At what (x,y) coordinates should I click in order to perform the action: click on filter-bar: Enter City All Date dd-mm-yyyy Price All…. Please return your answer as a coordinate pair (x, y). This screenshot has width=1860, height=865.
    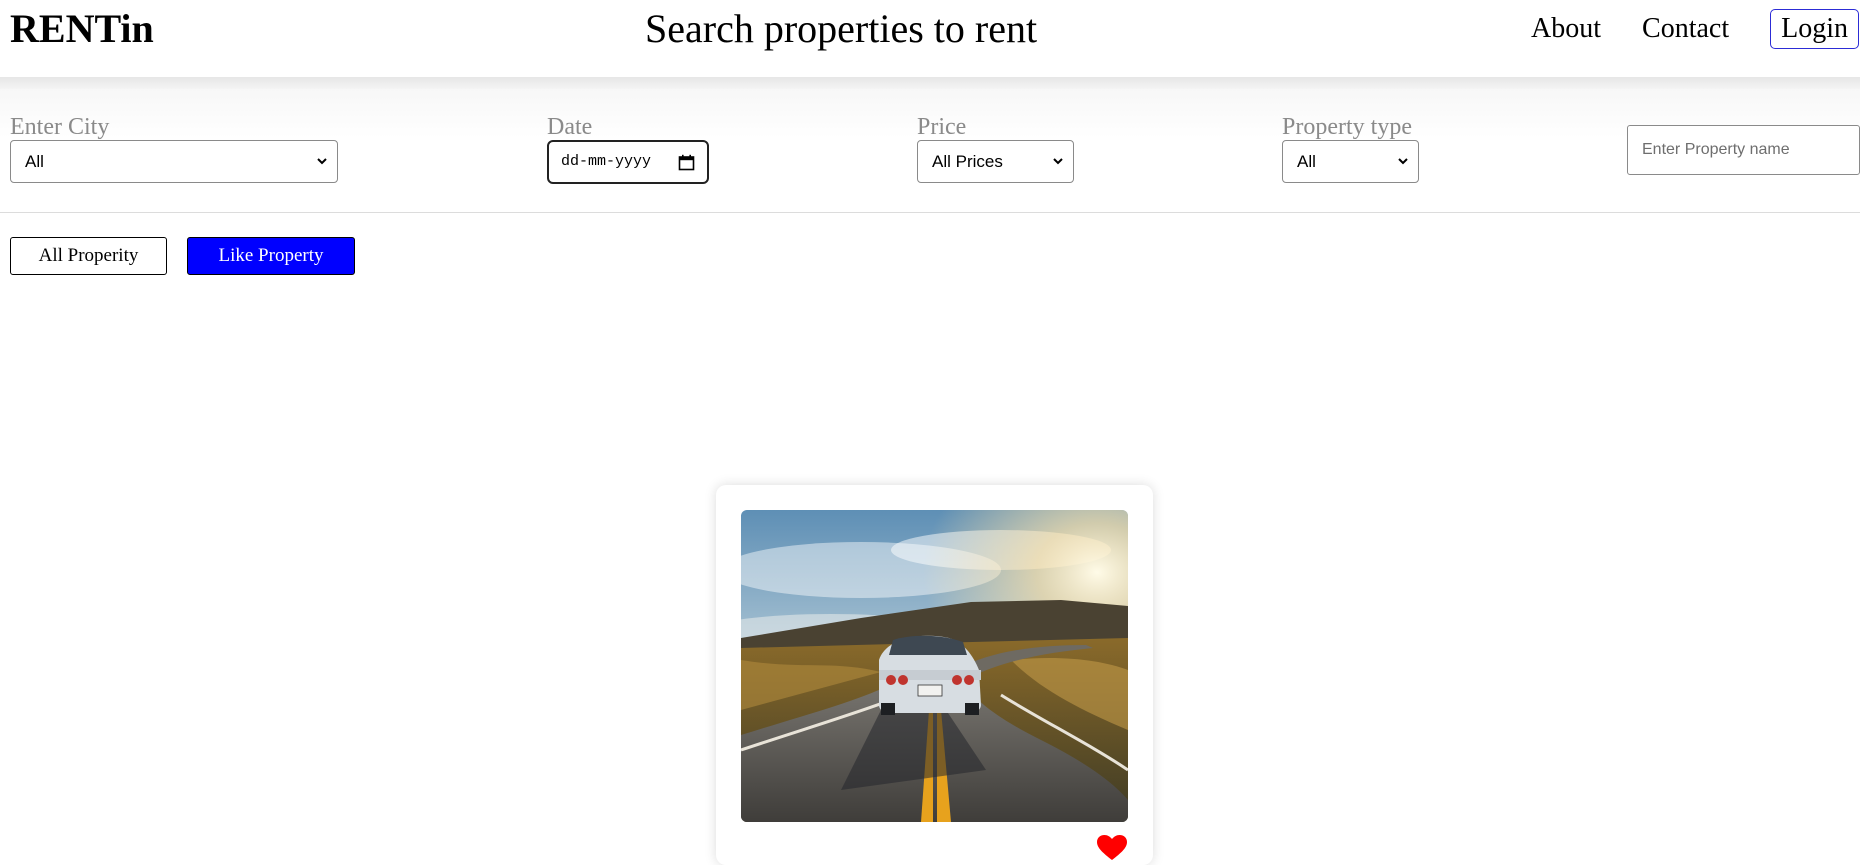
    Looking at the image, I should click on (930, 151).